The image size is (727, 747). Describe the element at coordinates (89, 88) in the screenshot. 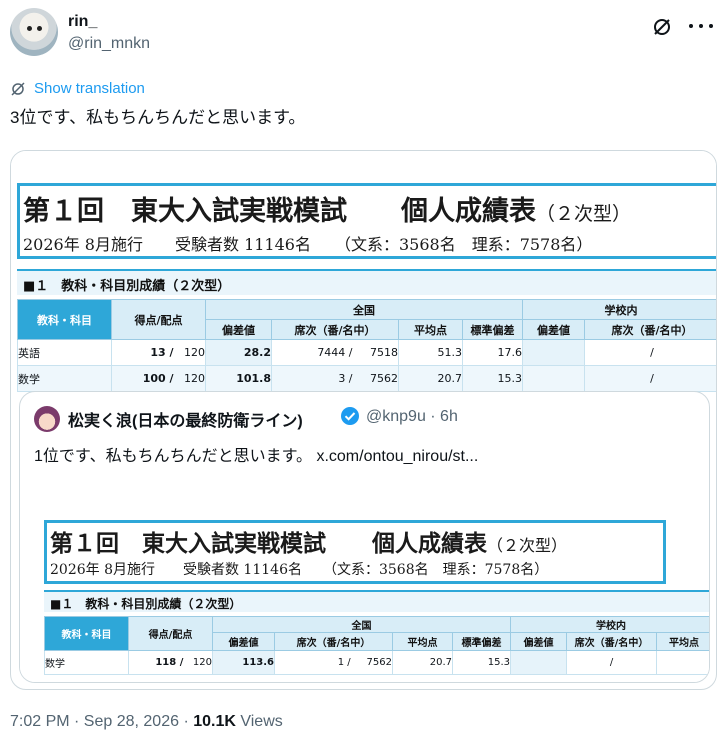

I see `show-translation-label: Show translation` at that location.